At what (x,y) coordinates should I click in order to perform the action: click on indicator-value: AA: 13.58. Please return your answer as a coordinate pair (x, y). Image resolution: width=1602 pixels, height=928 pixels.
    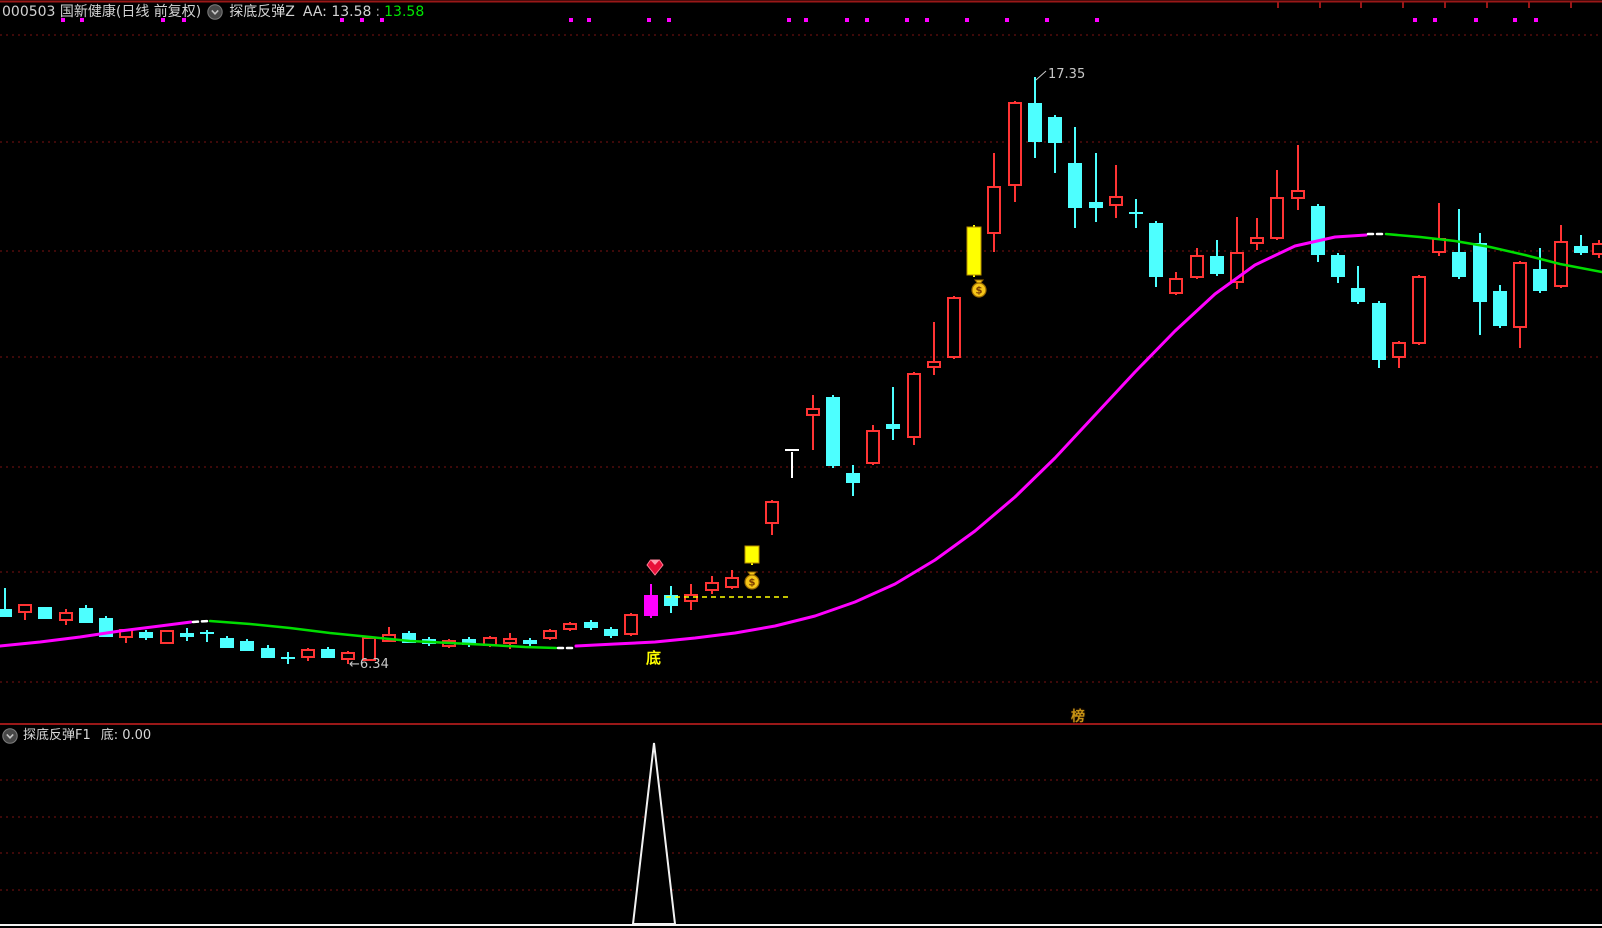
    Looking at the image, I should click on (337, 12).